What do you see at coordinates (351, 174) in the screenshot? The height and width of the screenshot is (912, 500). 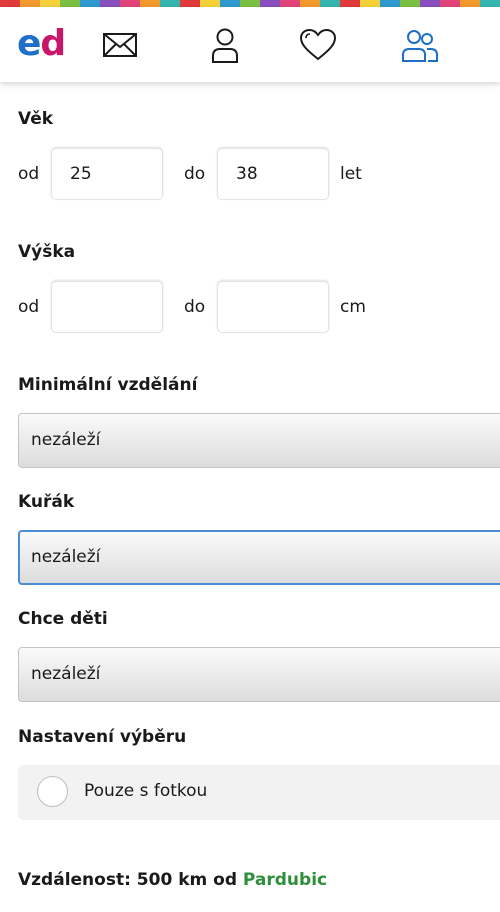 I see `age-unit-label: let` at bounding box center [351, 174].